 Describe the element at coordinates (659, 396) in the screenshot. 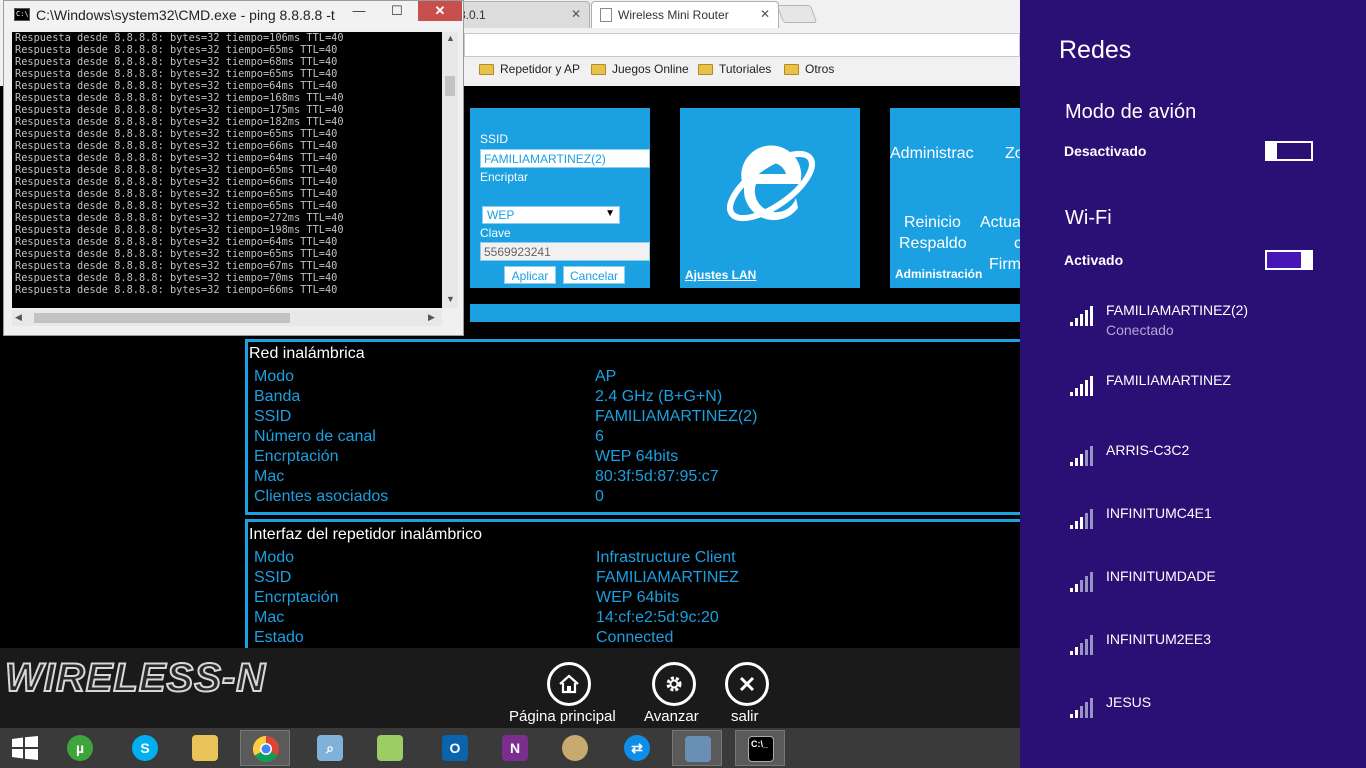

I see `info-value: 2.4 GHz (B+G+N)` at that location.